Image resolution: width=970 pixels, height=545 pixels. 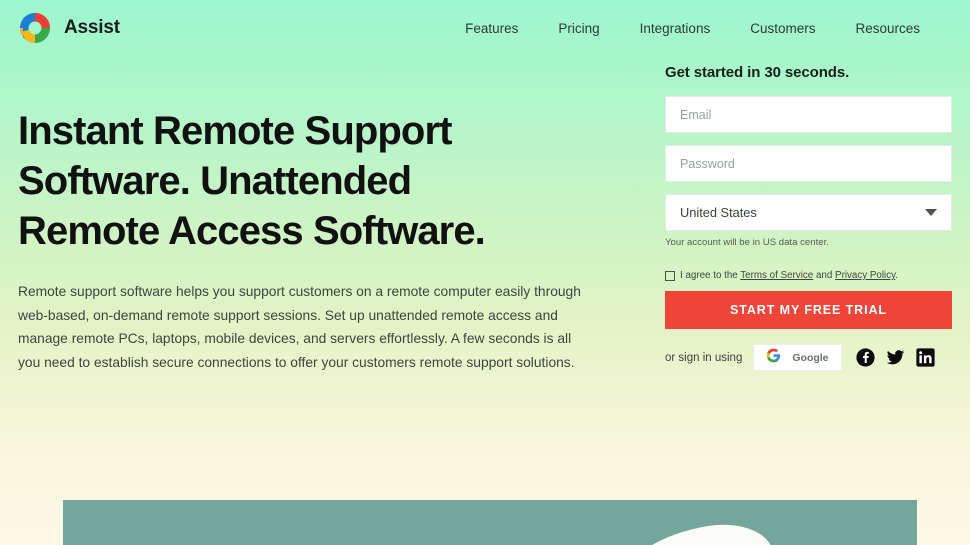 What do you see at coordinates (776, 275) in the screenshot?
I see `terms-of-service-link: Terms of Service` at bounding box center [776, 275].